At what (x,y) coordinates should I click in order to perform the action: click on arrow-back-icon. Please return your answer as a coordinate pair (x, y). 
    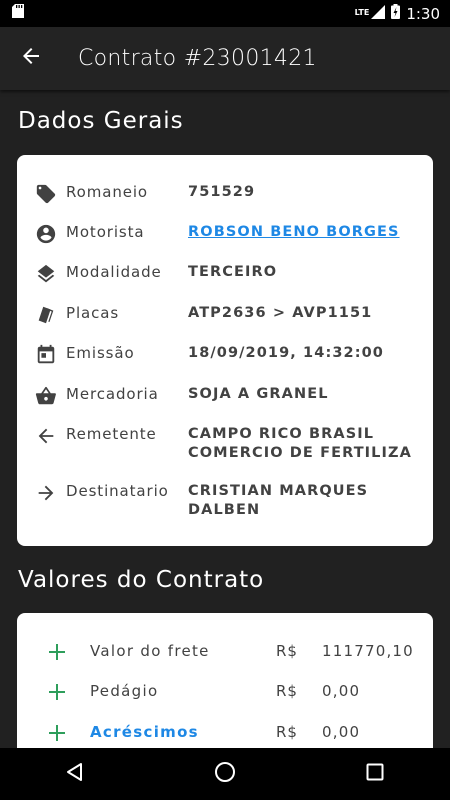
    Looking at the image, I should click on (31, 58).